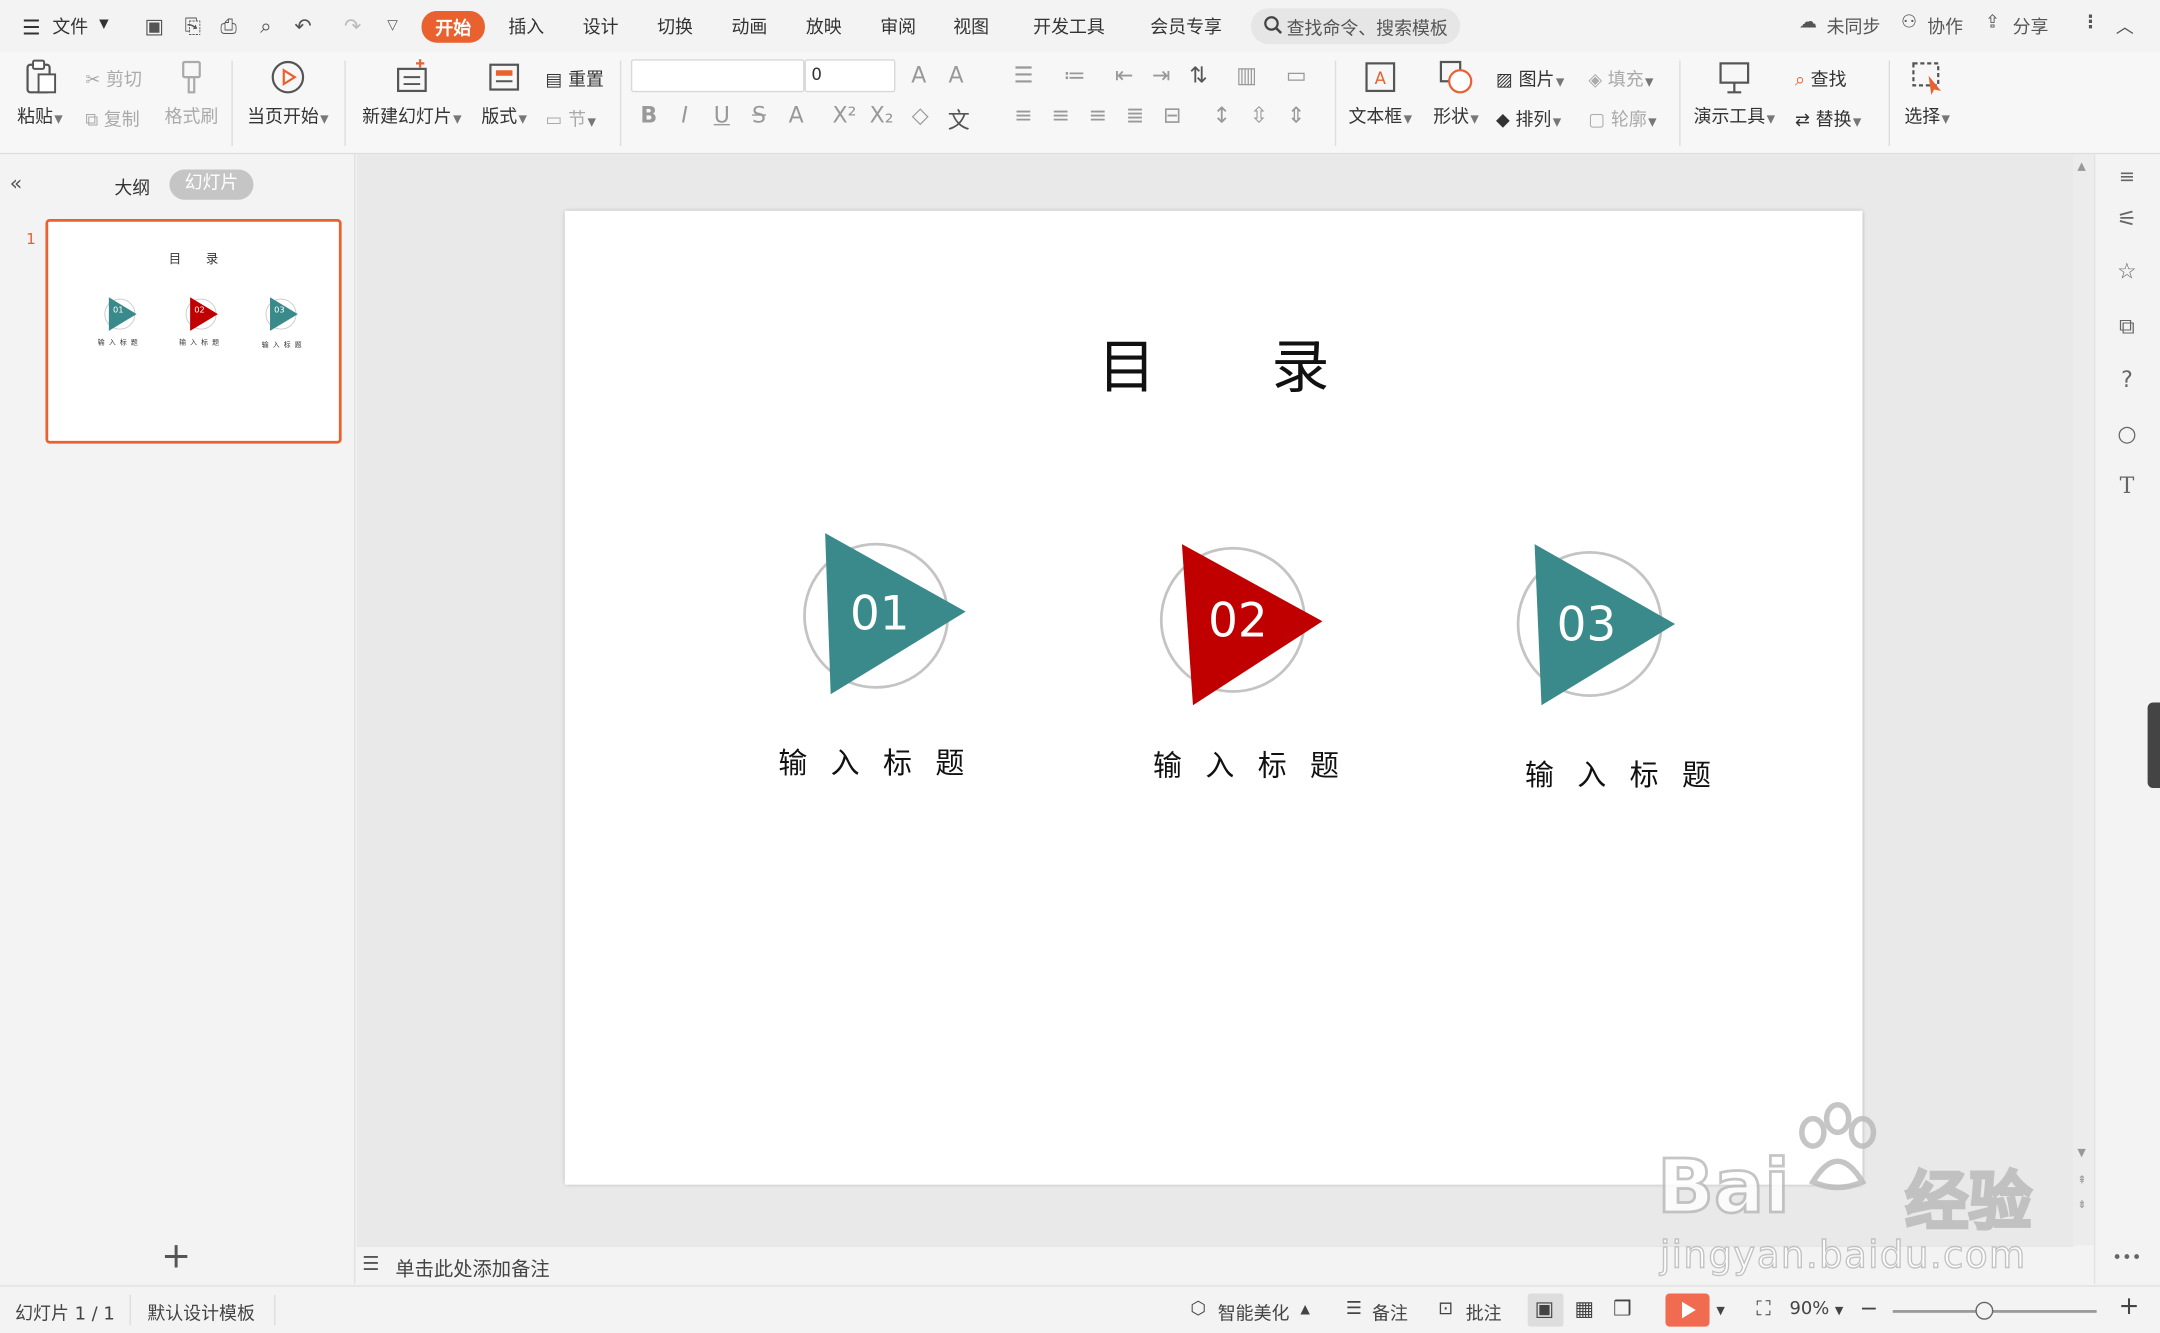 The width and height of the screenshot is (2160, 1333). I want to click on layout-button: 版式▼, so click(504, 93).